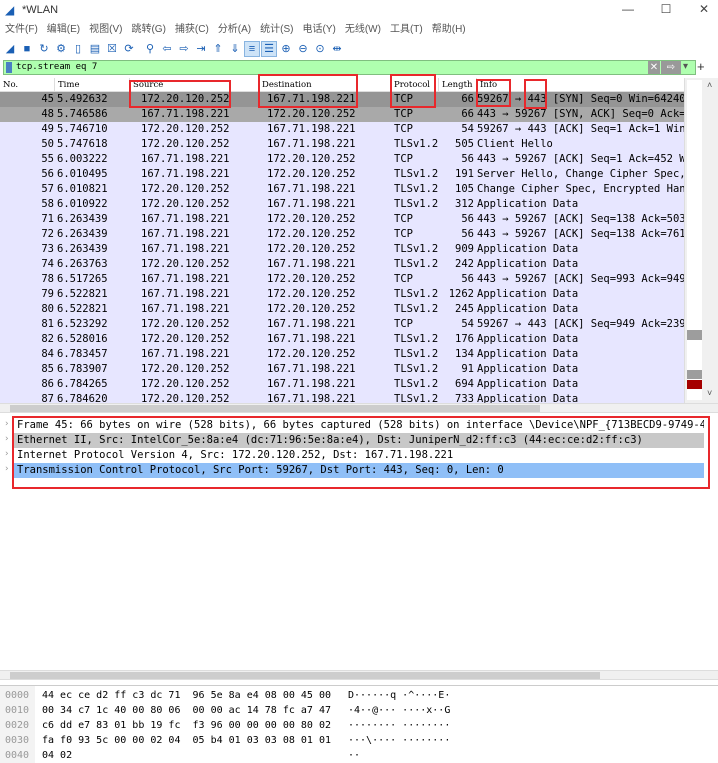 The image size is (718, 763). Describe the element at coordinates (21, 30) in the screenshot. I see `menu-item: 文件(F)` at that location.